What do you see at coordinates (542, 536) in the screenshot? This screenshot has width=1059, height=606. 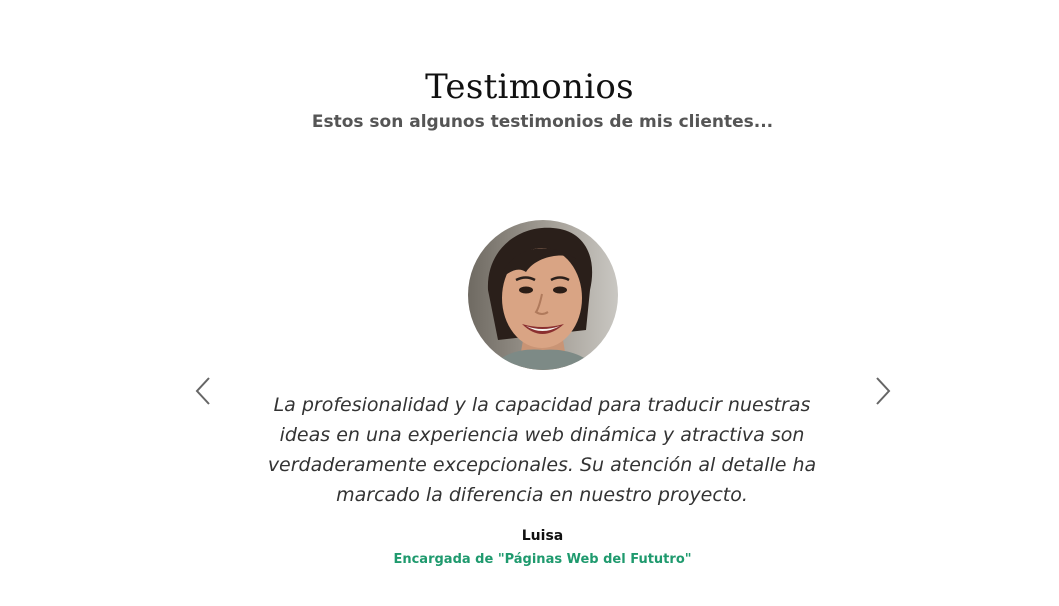 I see `client-name: Luisa` at bounding box center [542, 536].